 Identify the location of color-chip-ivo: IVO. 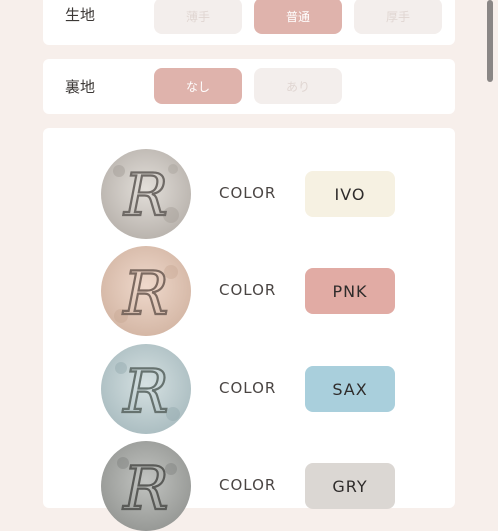
(350, 194).